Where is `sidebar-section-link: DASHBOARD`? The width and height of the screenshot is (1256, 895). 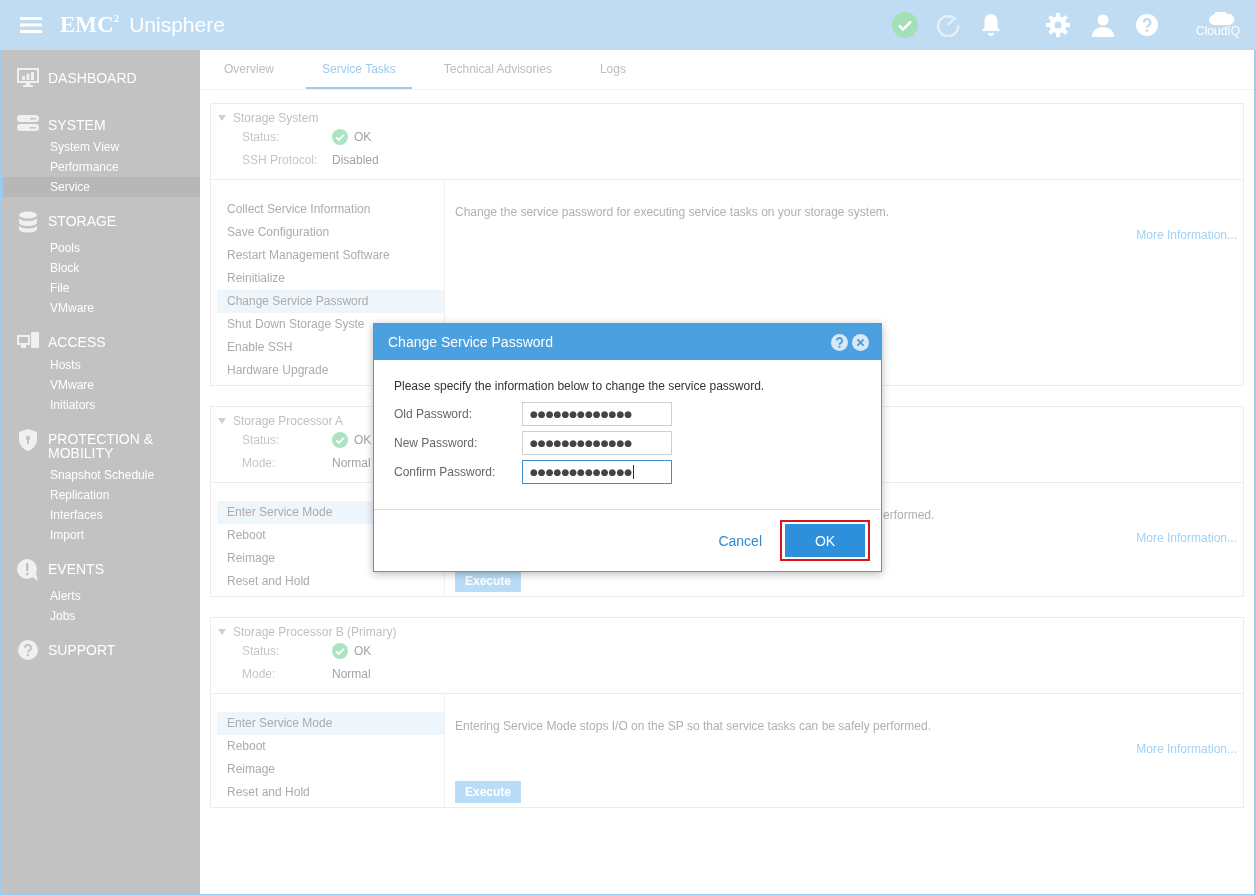
sidebar-section-link: DASHBOARD is located at coordinates (118, 78).